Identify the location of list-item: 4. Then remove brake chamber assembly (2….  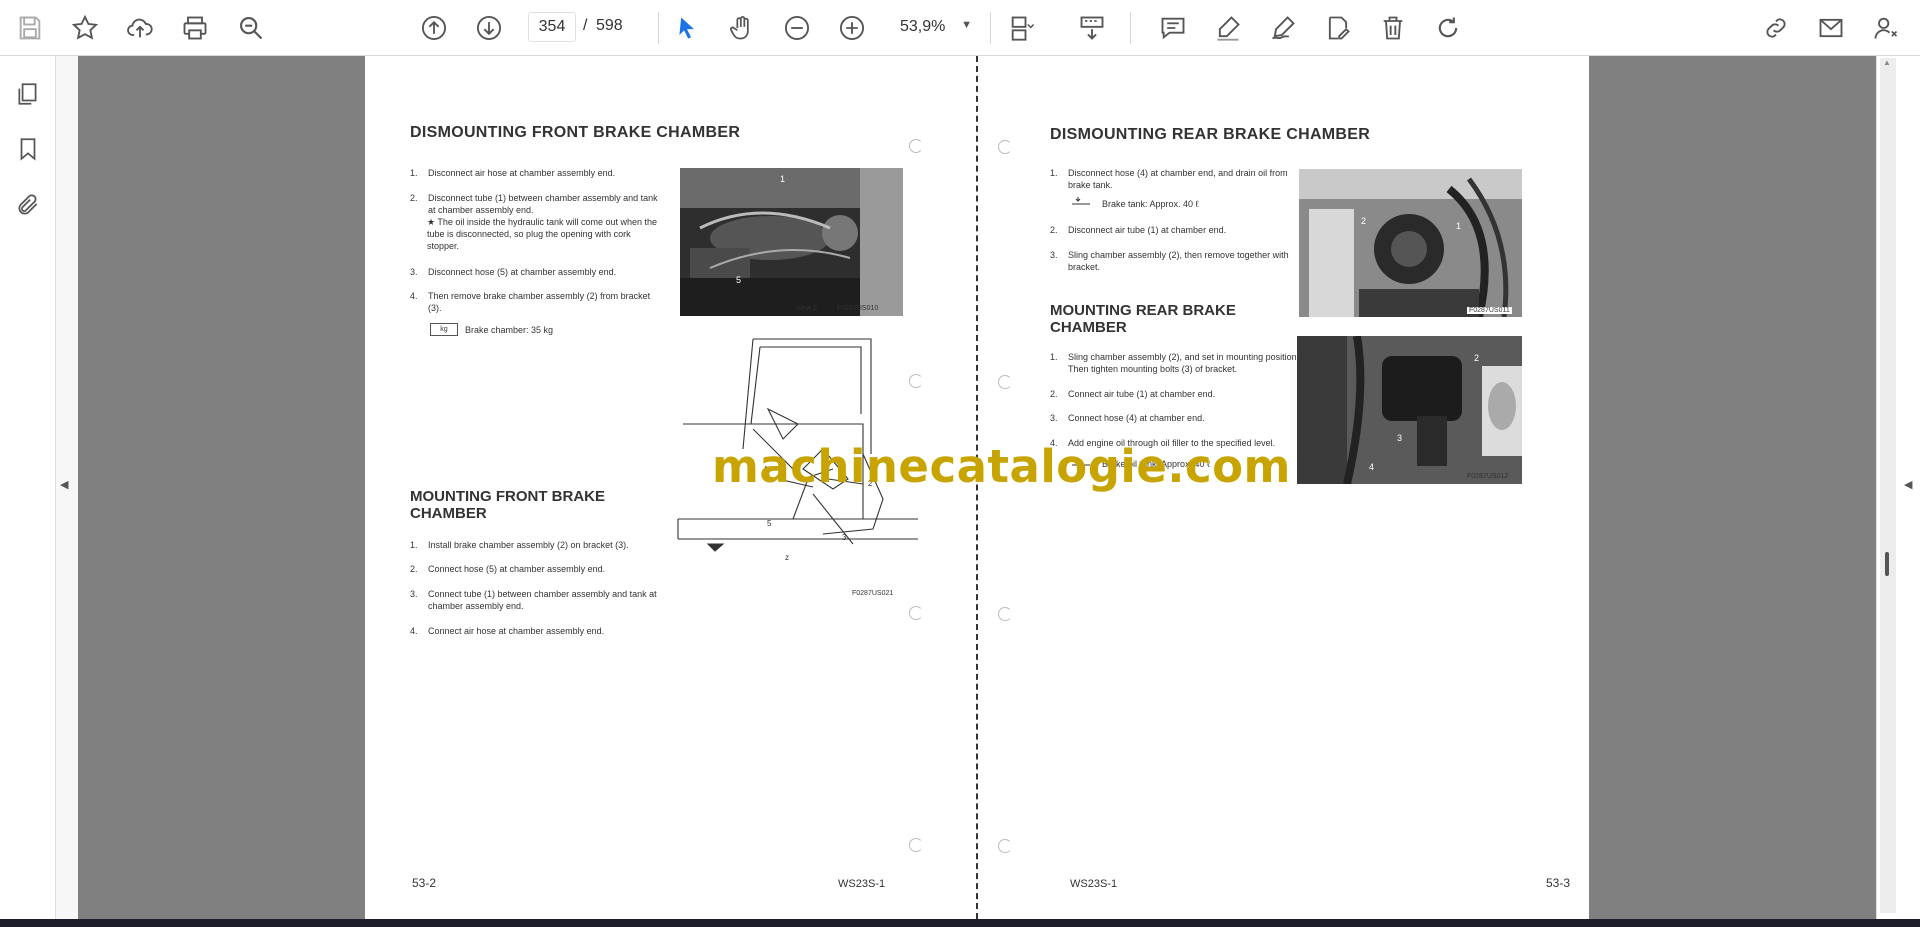
(530, 302).